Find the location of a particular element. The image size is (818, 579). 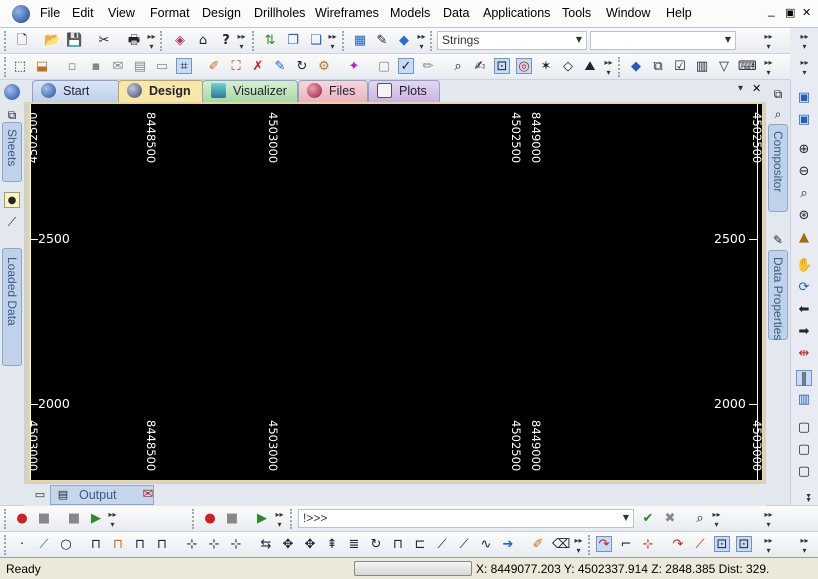

tab-plots: Plots is located at coordinates (404, 91).